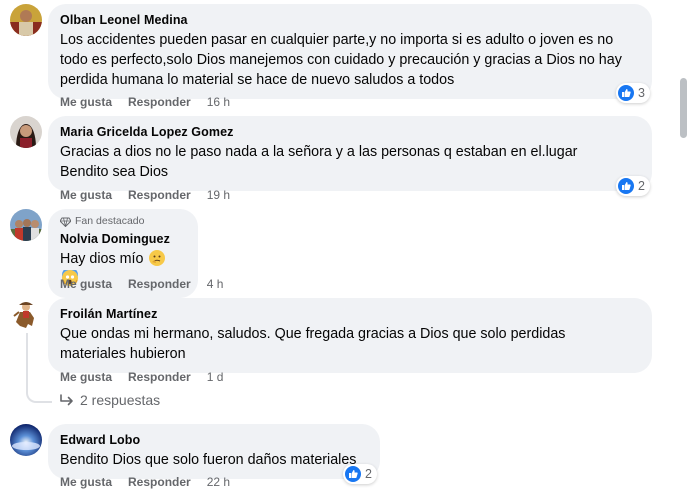  What do you see at coordinates (215, 284) in the screenshot?
I see `comment-time: 4 h` at bounding box center [215, 284].